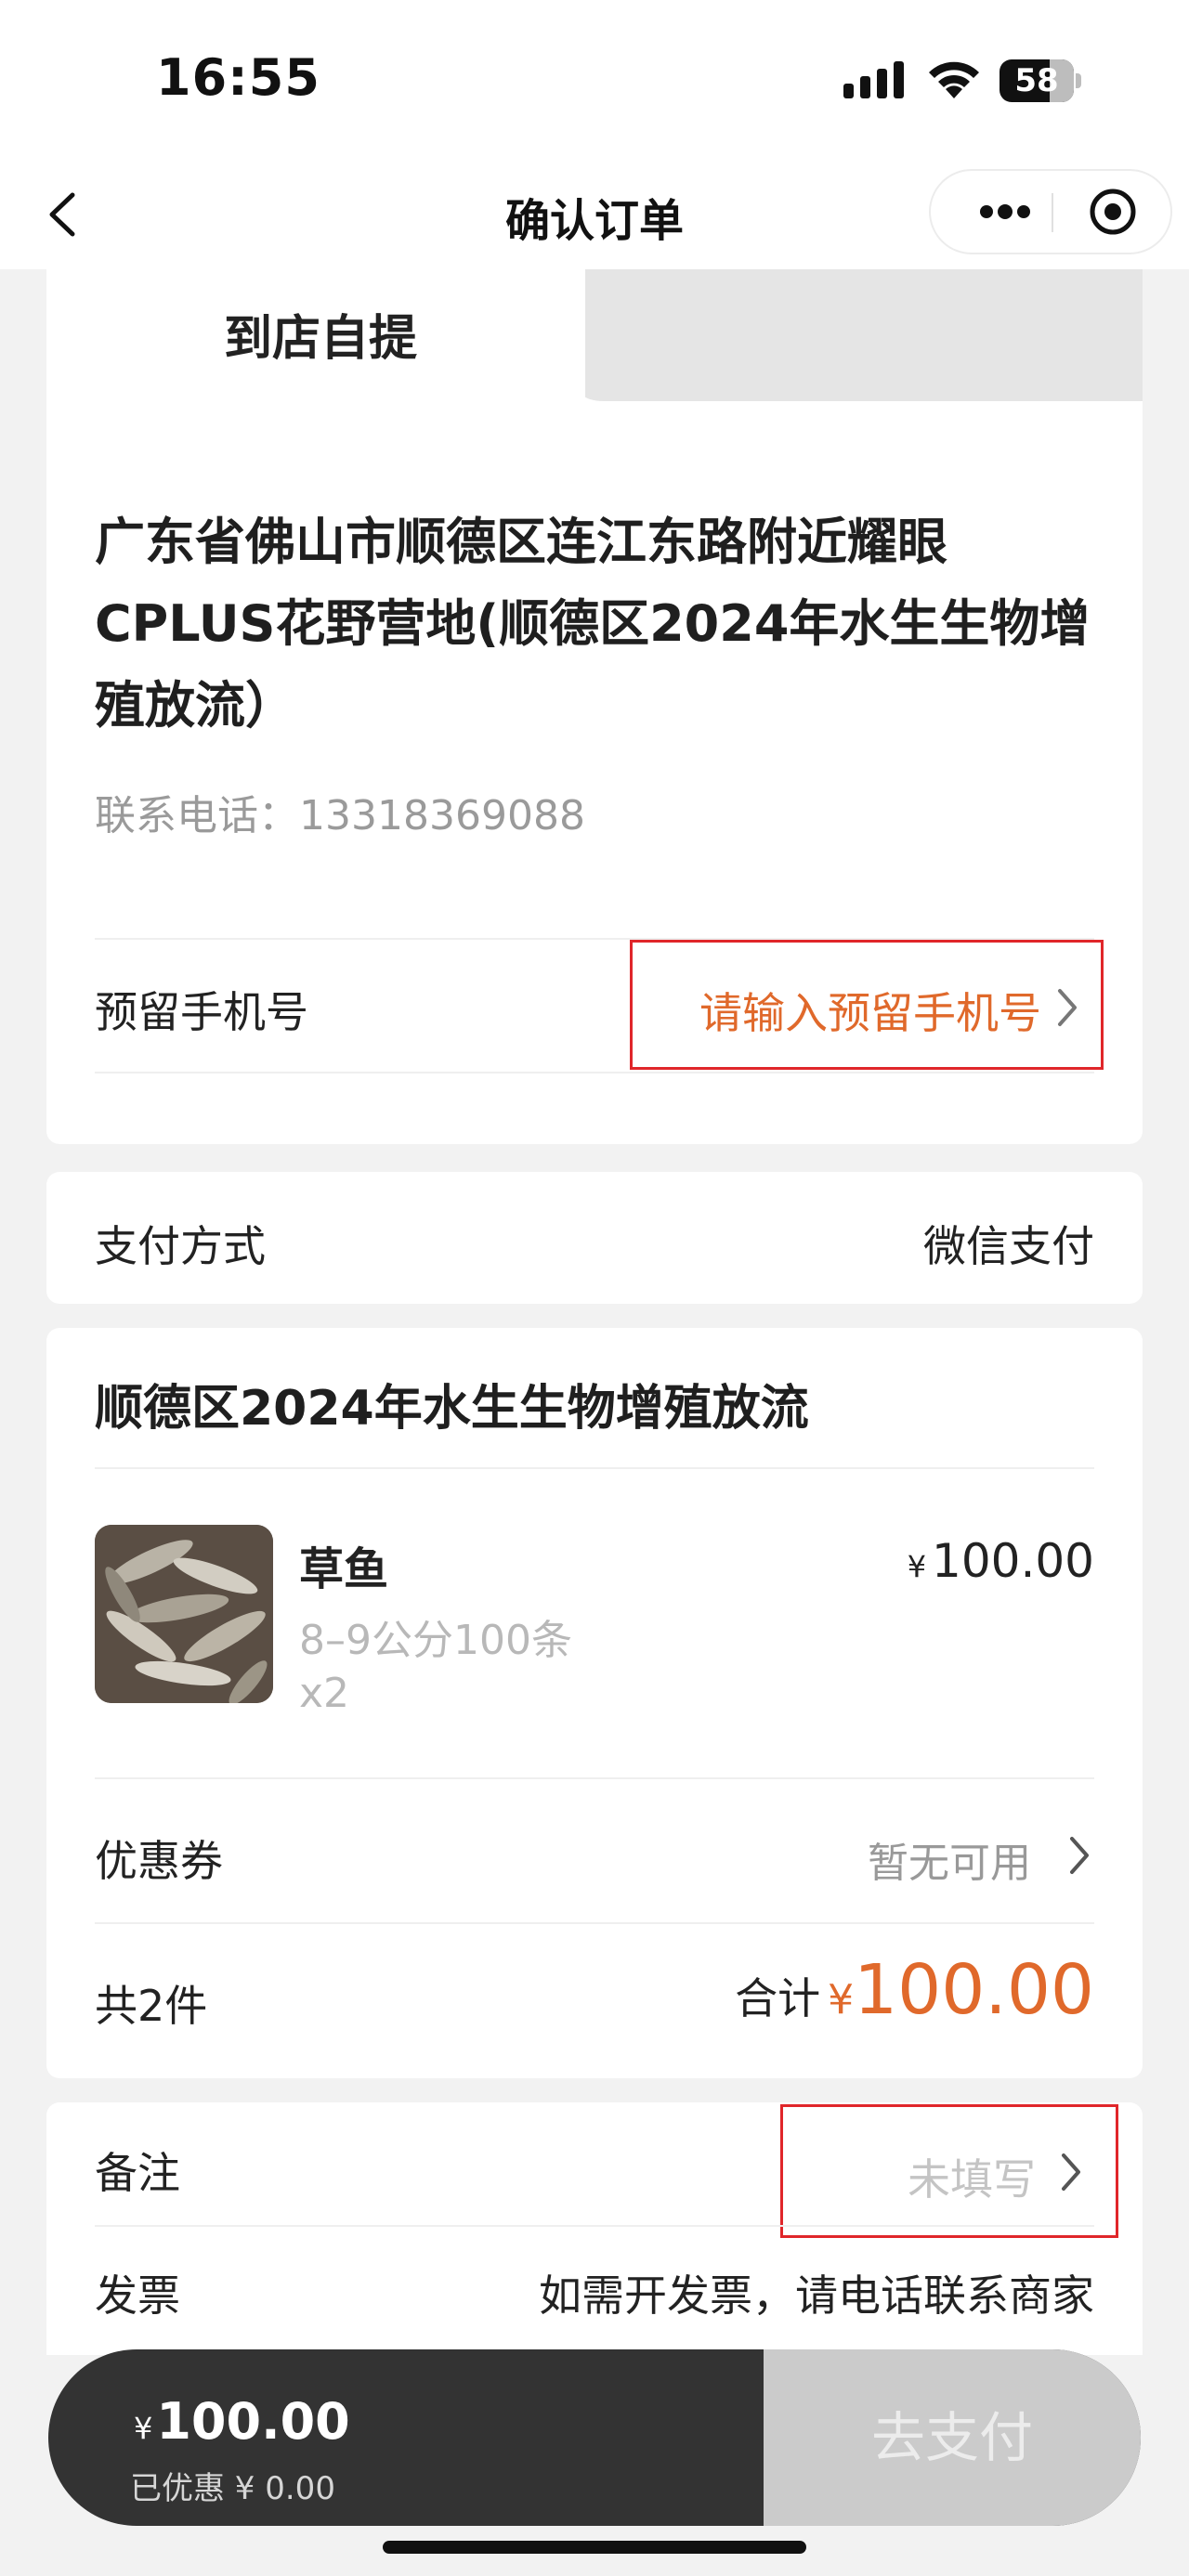  I want to click on payment-method-row: 支付方式 微信支付, so click(594, 1238).